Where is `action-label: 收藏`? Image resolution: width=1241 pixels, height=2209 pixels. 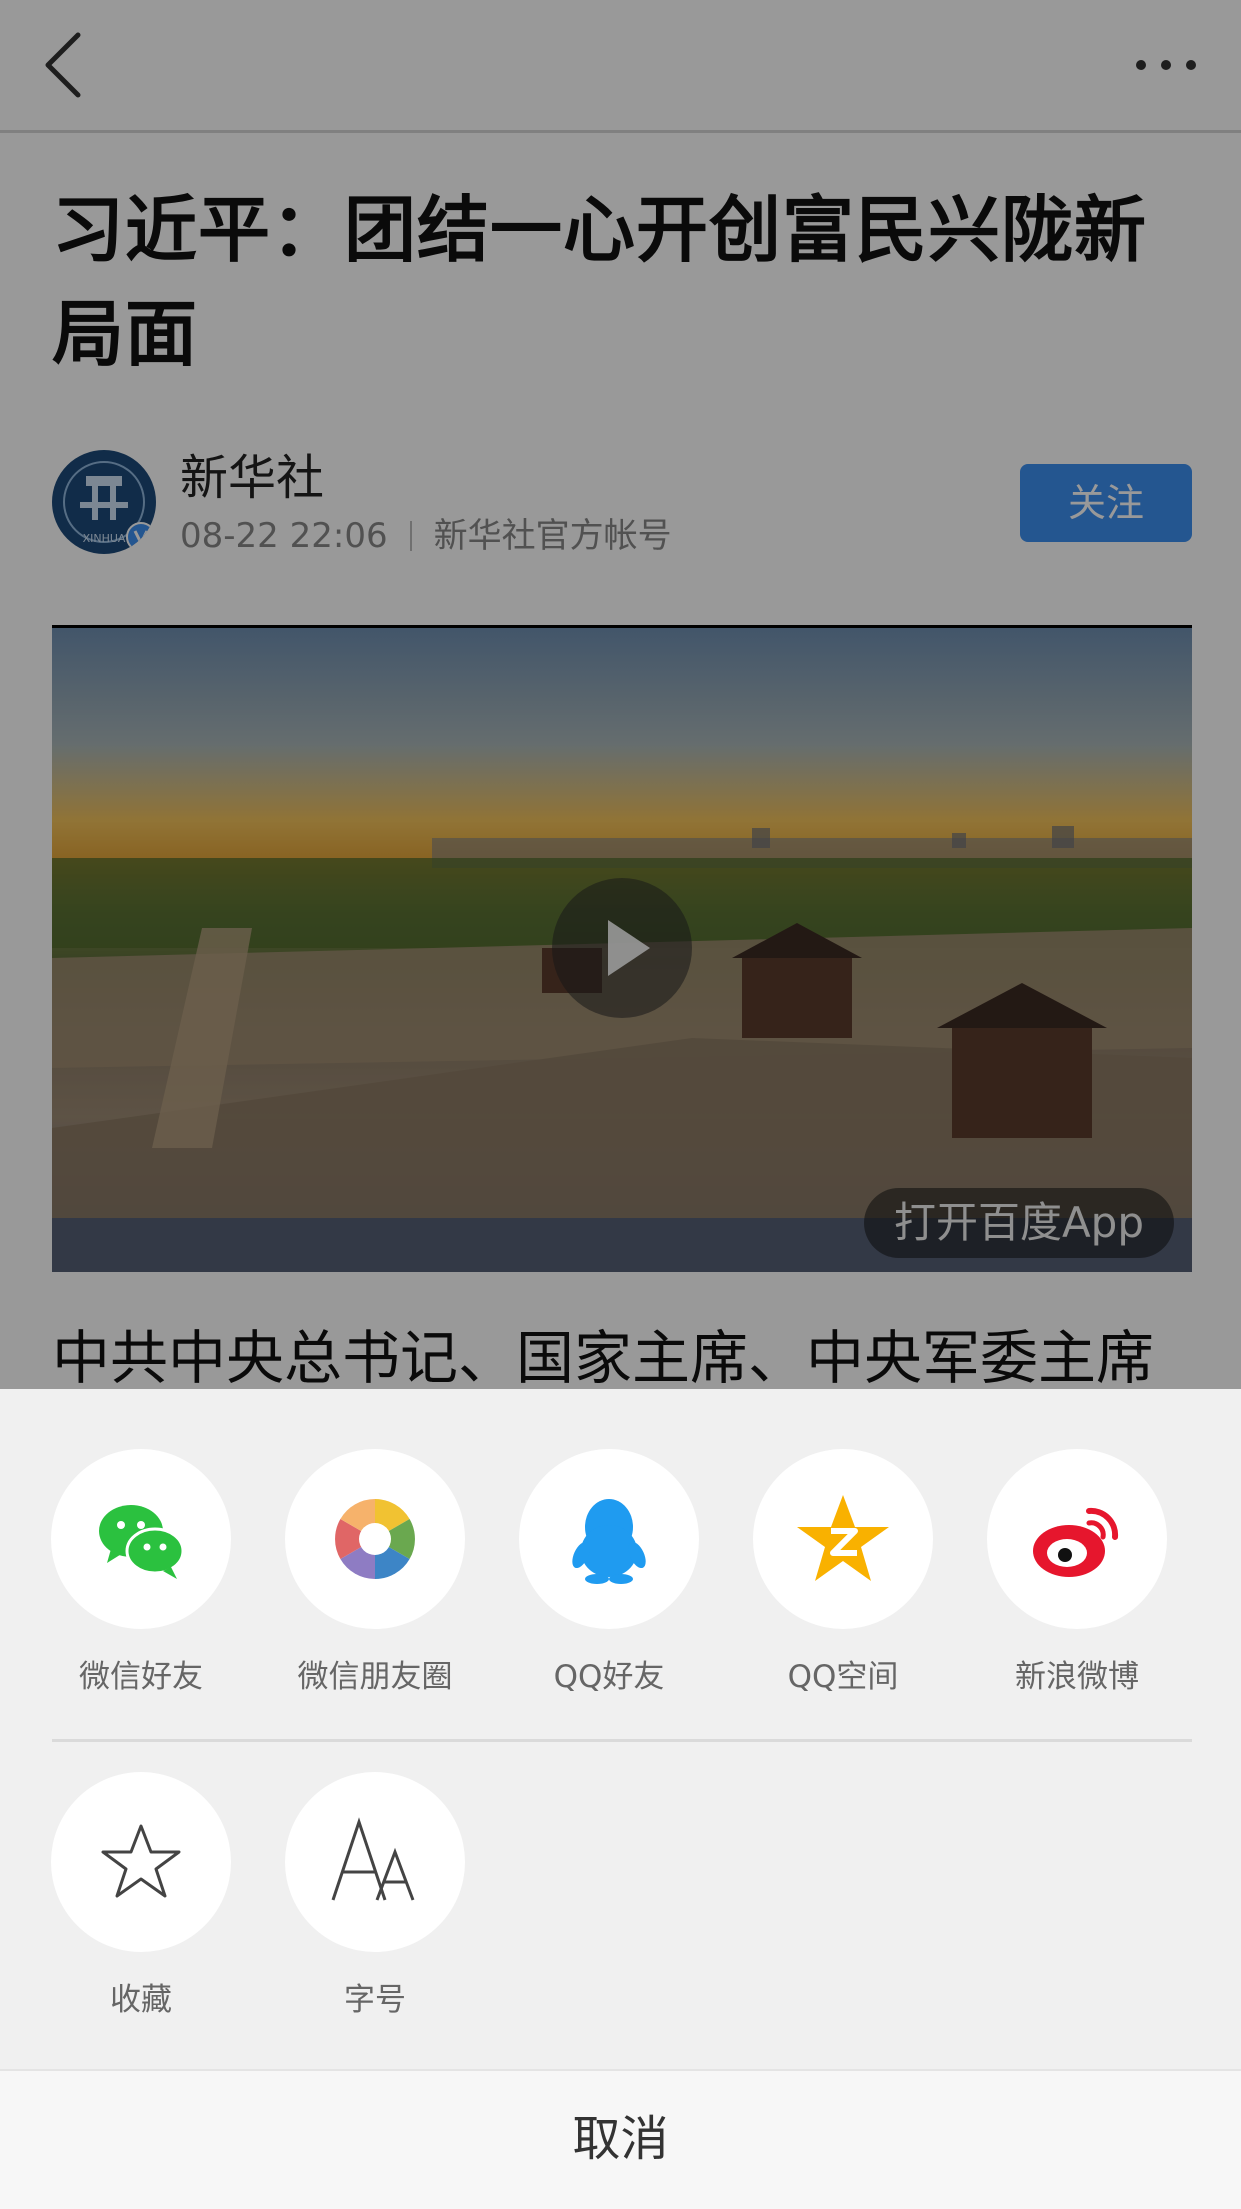
action-label: 收藏 is located at coordinates (141, 2000).